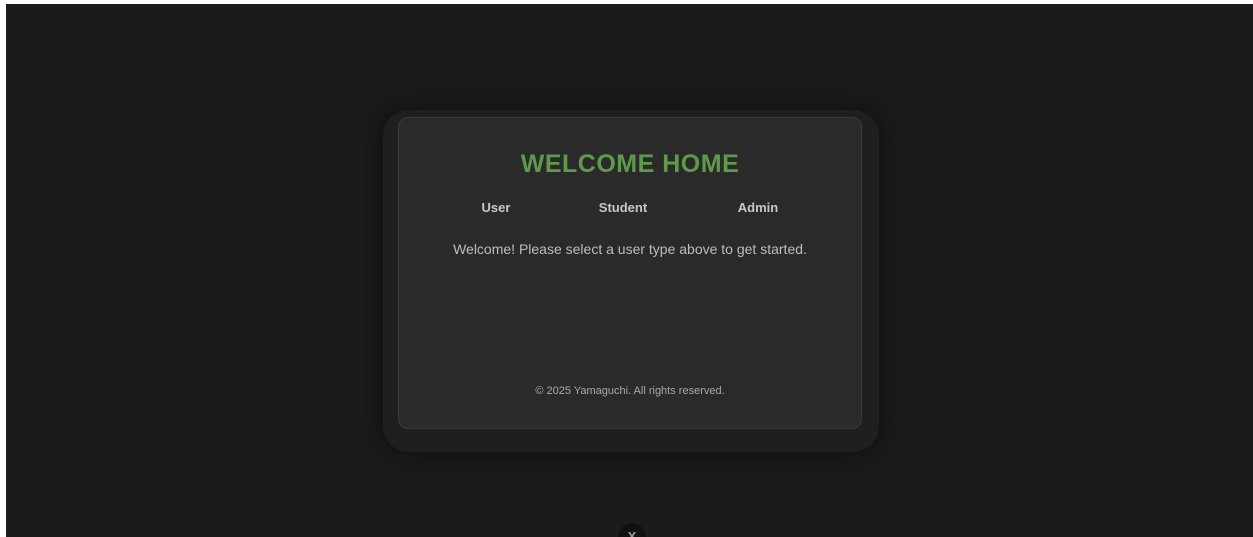  I want to click on user-type-nav: User Student Admin, so click(630, 210).